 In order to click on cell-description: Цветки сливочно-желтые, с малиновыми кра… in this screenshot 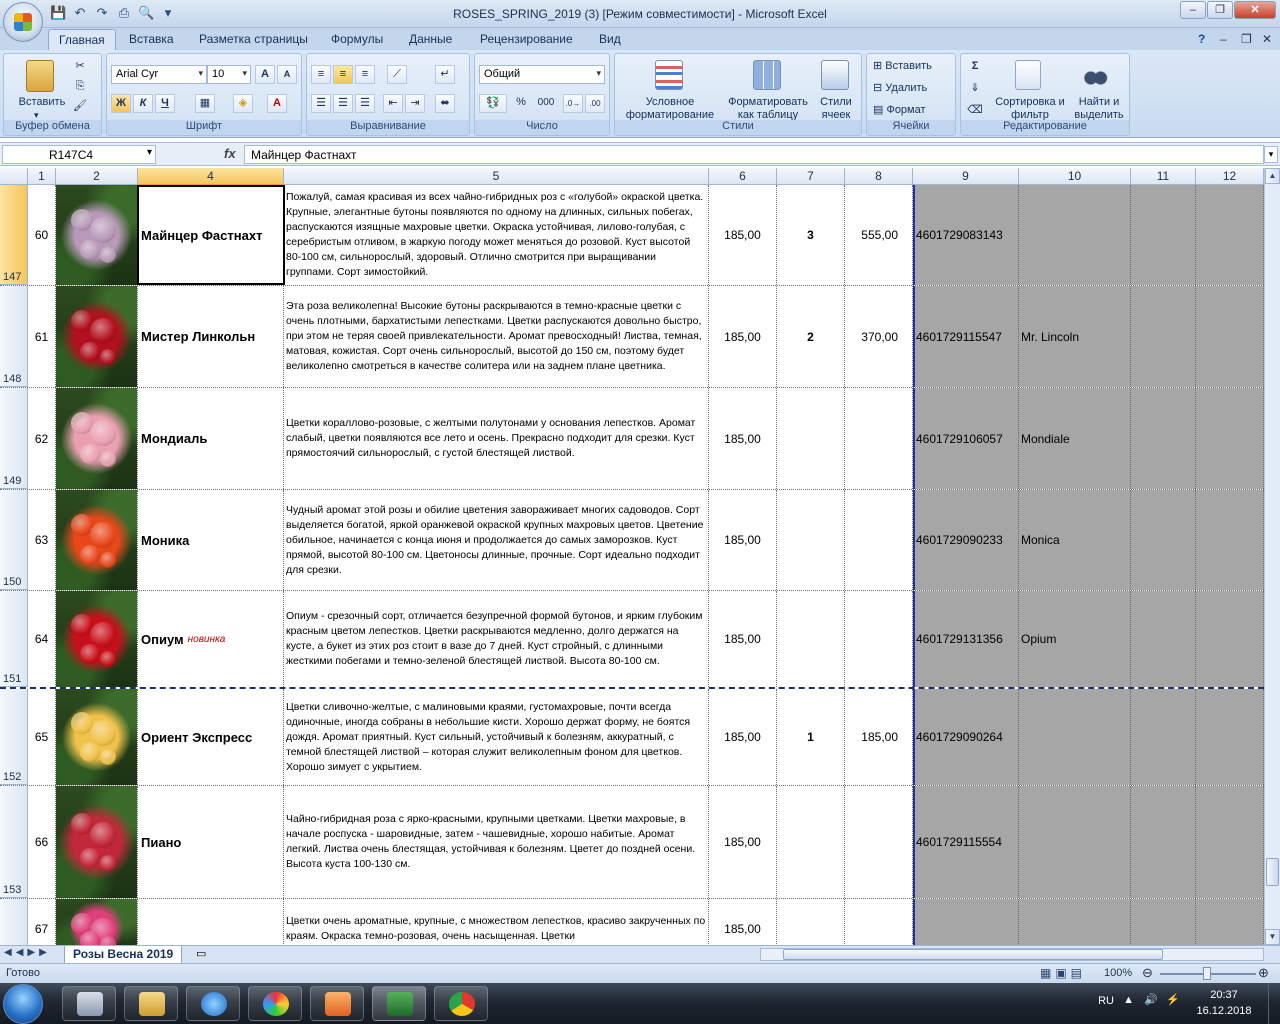, I will do `click(496, 737)`.